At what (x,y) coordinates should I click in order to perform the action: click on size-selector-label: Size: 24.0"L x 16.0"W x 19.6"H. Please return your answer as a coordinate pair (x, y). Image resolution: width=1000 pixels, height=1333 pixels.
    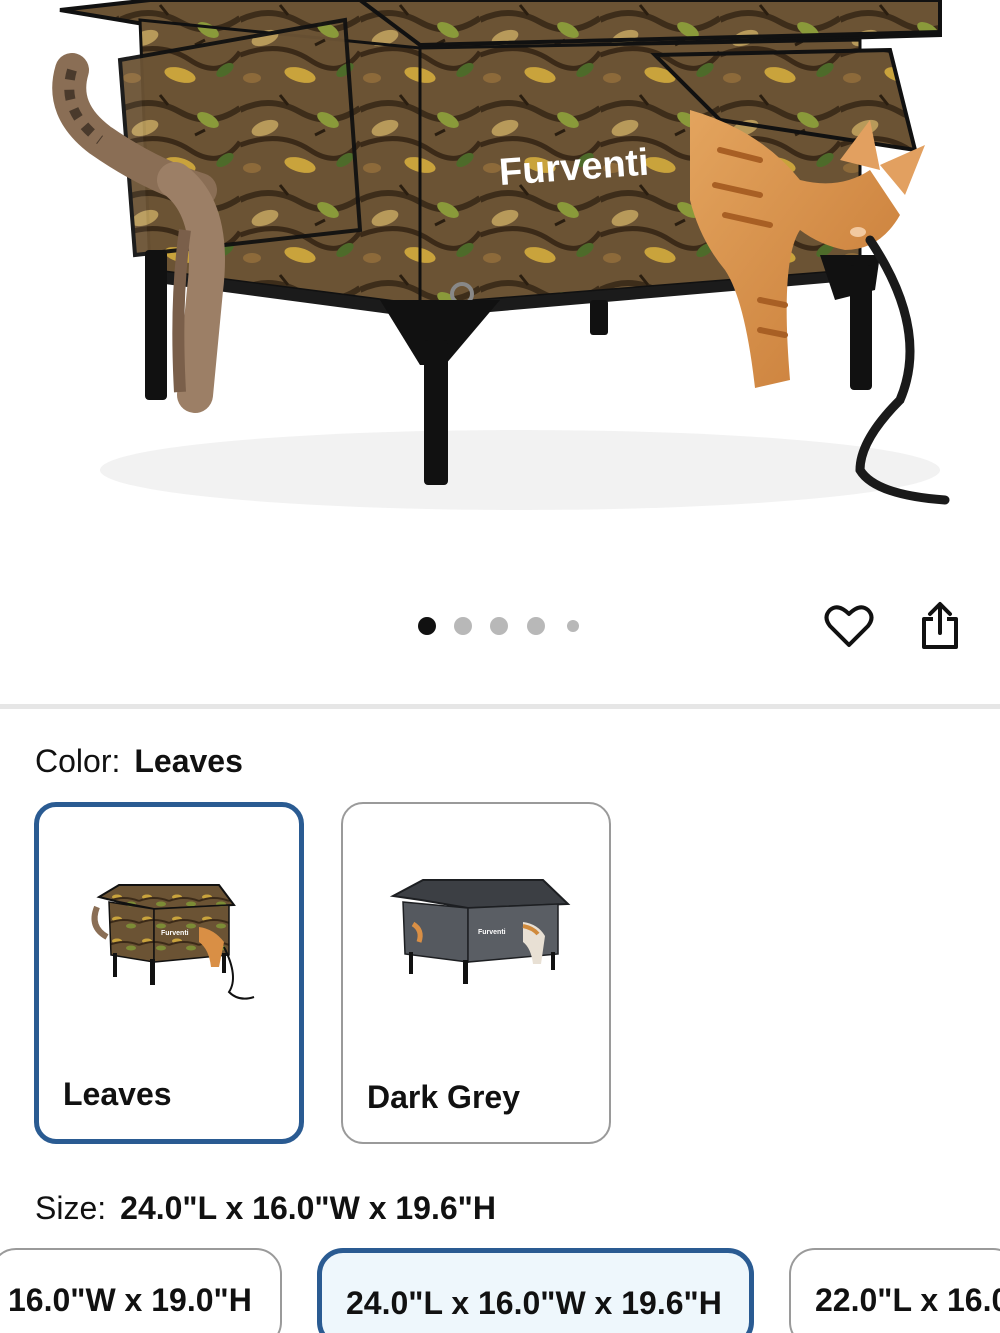
    Looking at the image, I should click on (265, 1208).